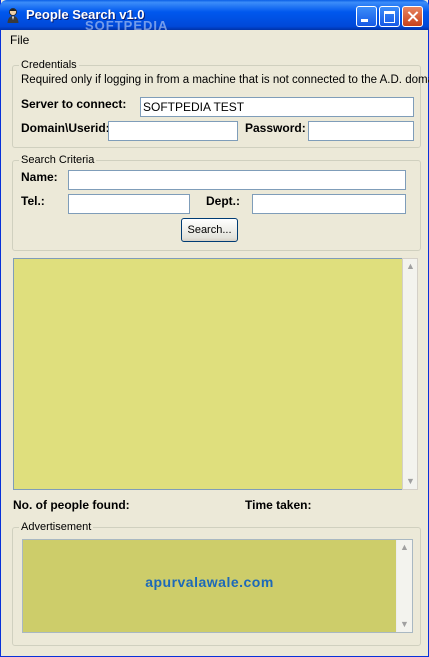 This screenshot has width=429, height=657. I want to click on maximize-button, so click(389, 16).